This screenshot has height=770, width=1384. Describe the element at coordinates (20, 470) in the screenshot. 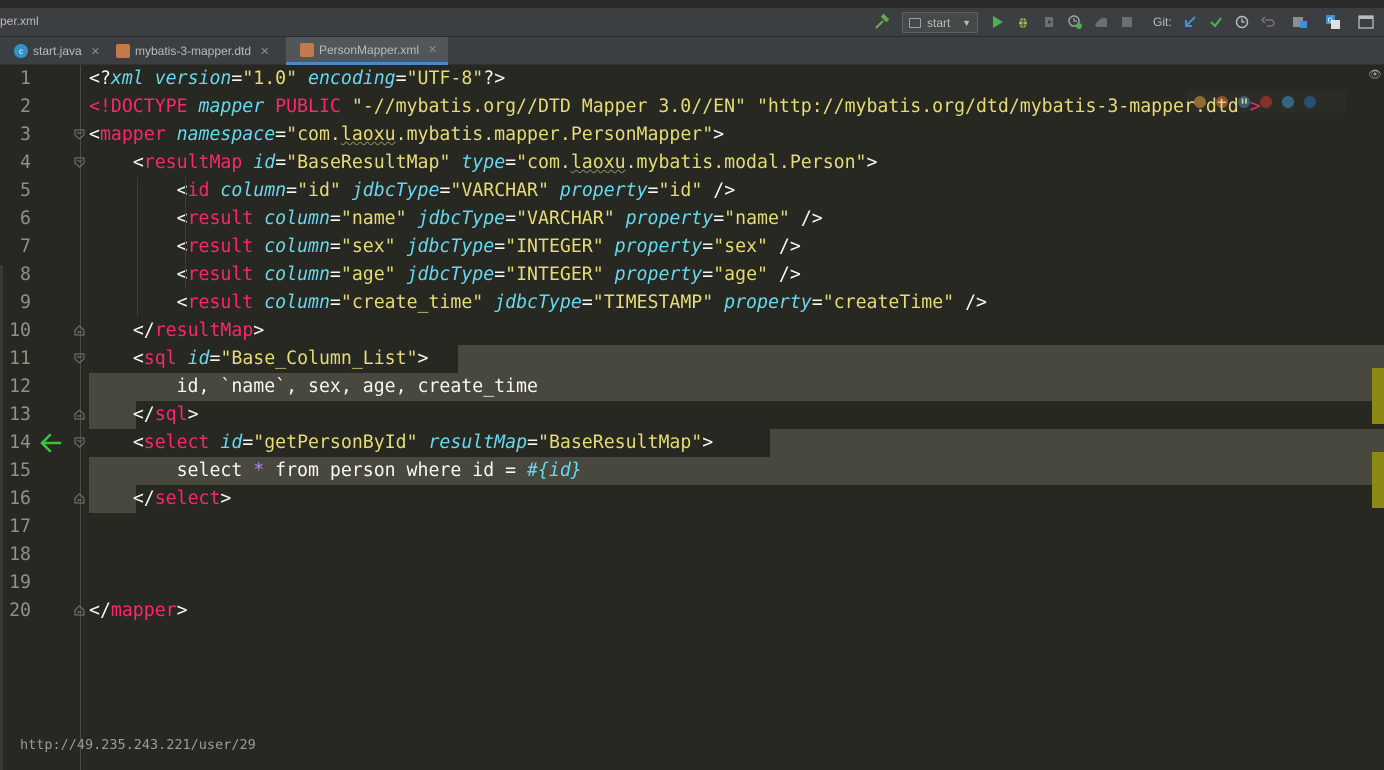

I see `line-number: 15` at that location.